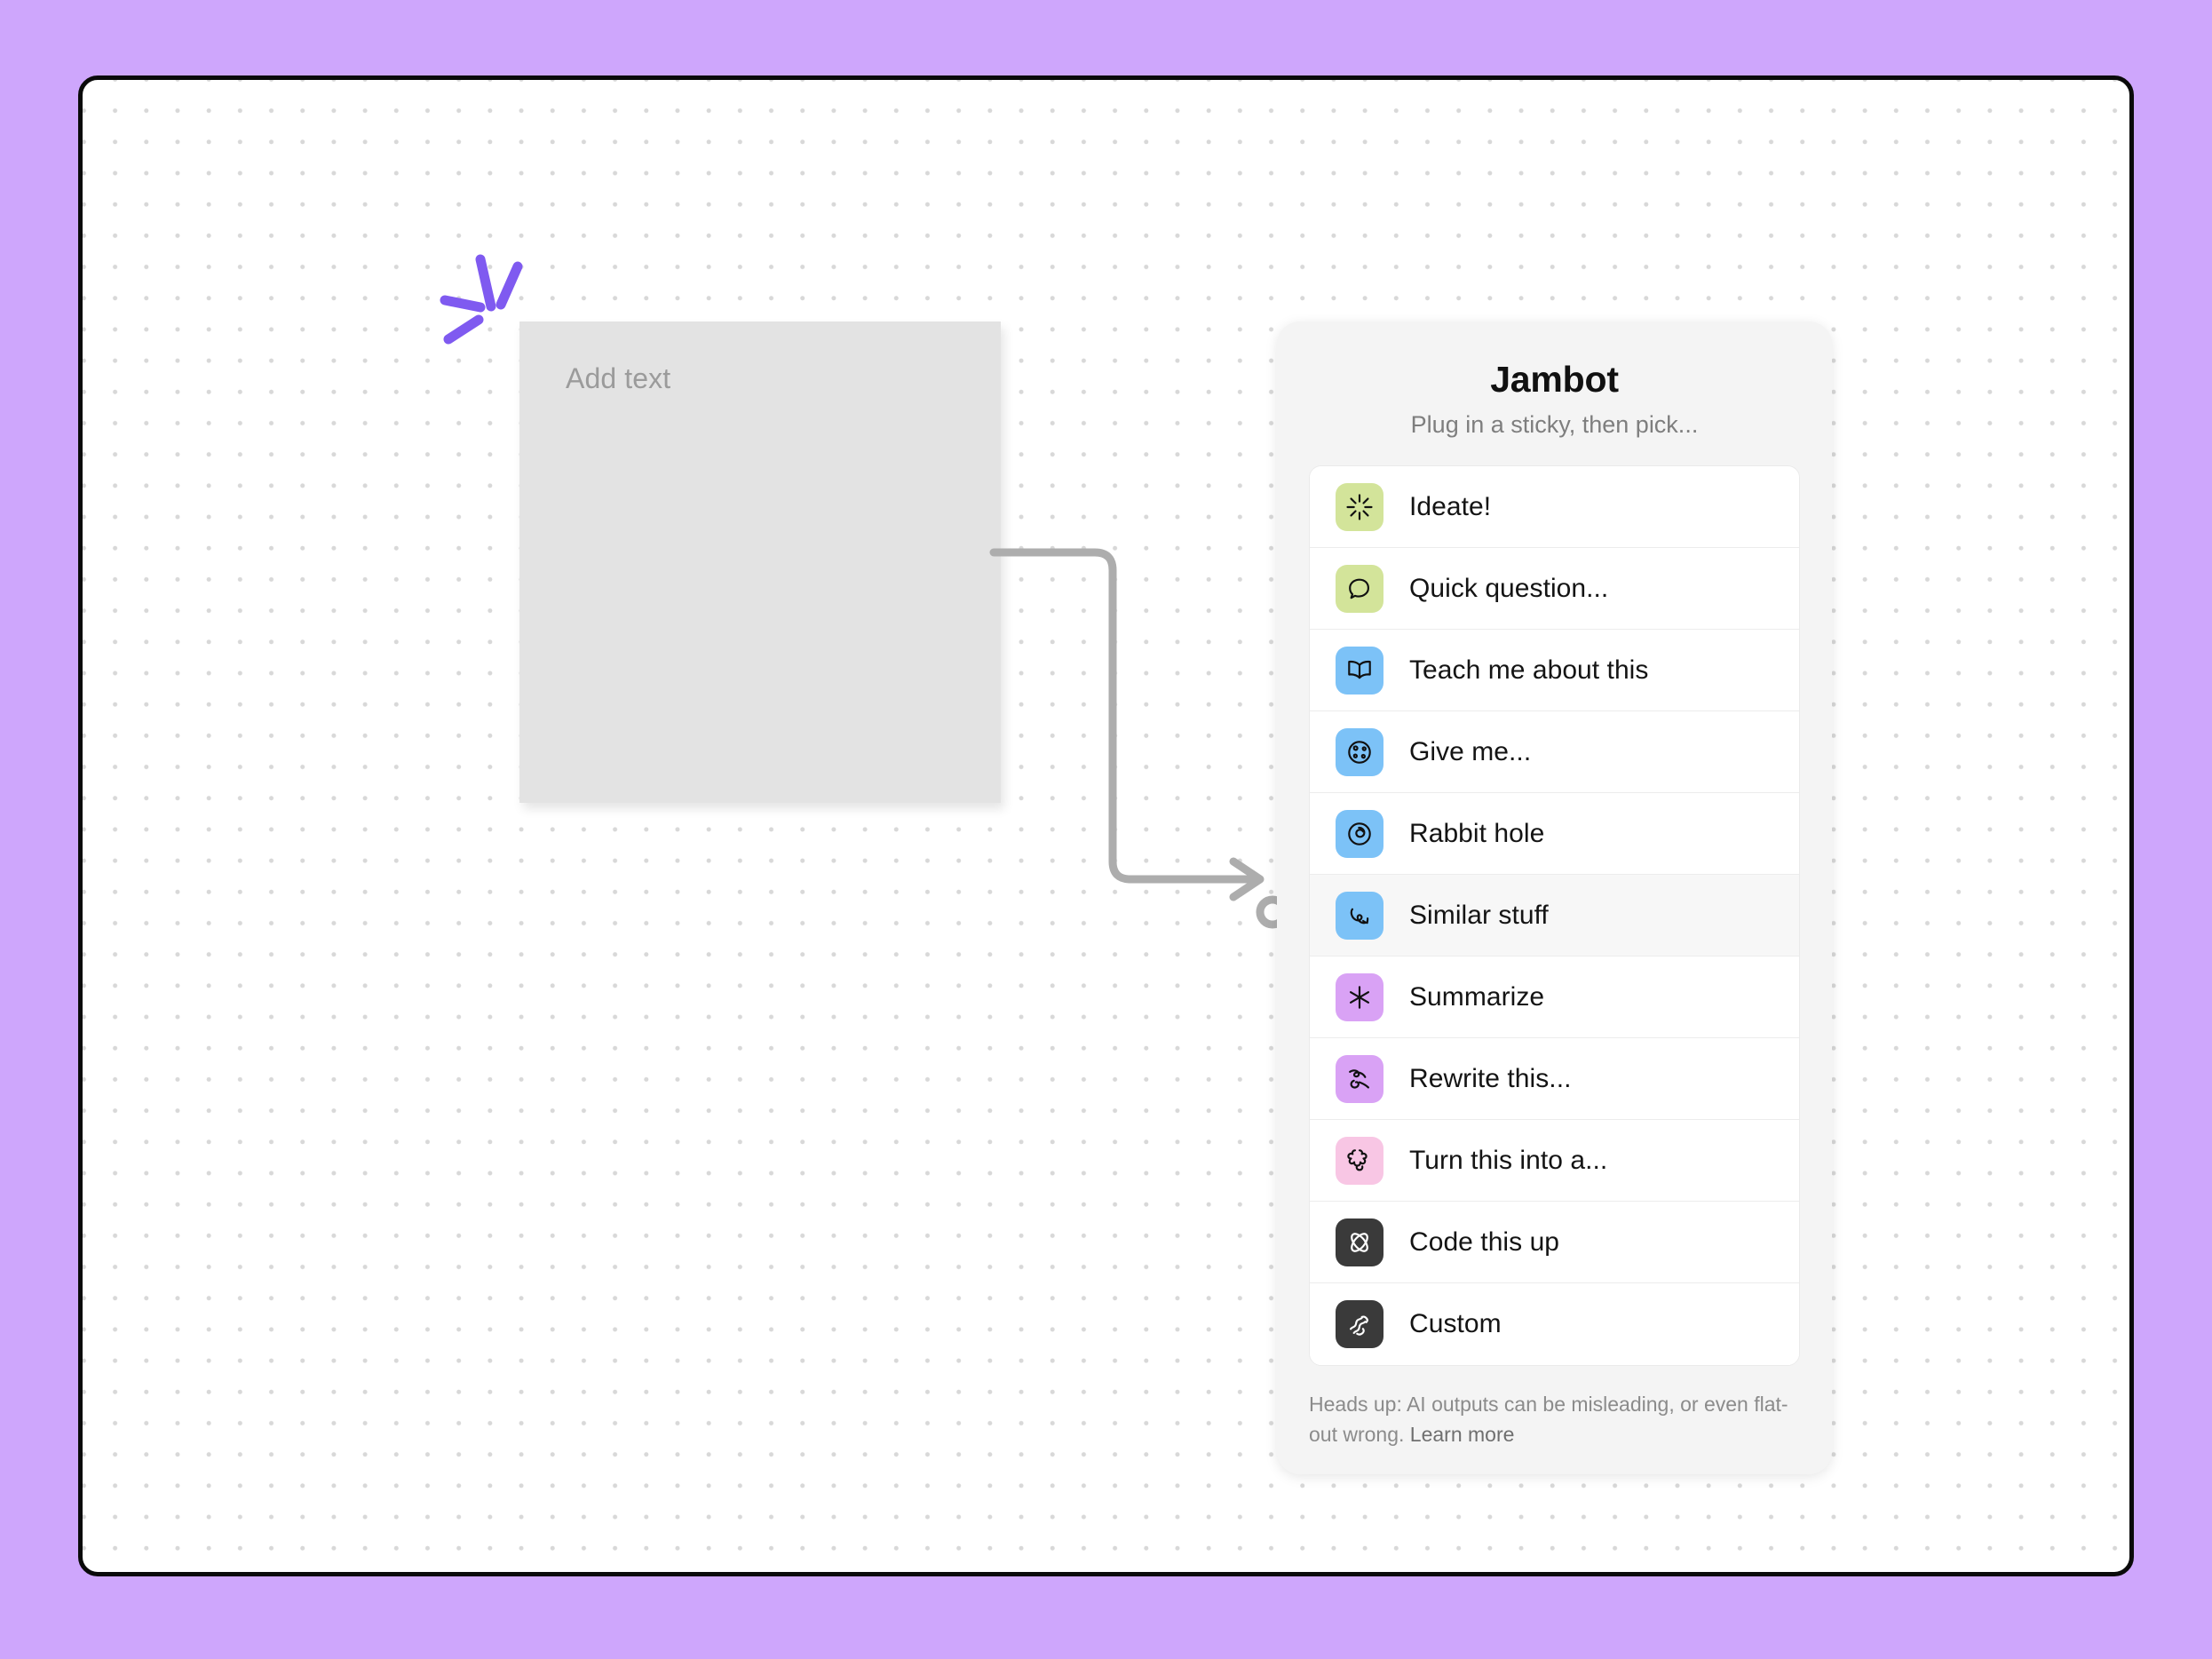  Describe the element at coordinates (1462, 1434) in the screenshot. I see `learn-more-link: Learn more` at that location.